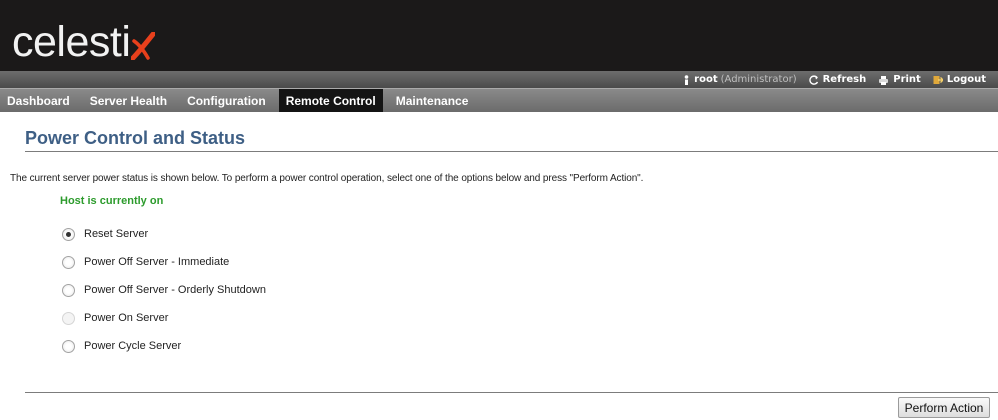  I want to click on refresh-link: Refresh, so click(837, 79).